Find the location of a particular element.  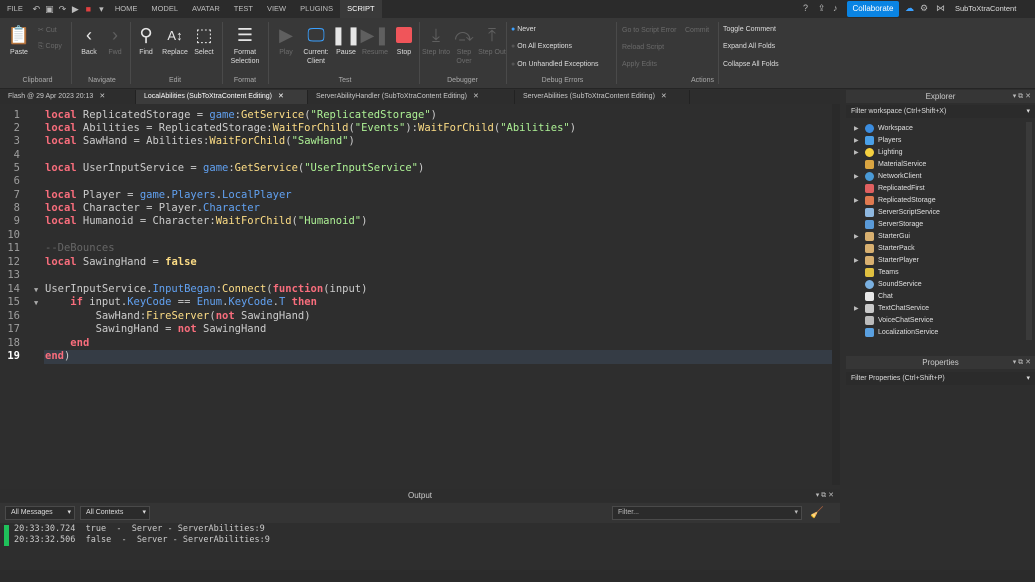

tree-item-workspace: ▶ Workspace is located at coordinates (883, 128).